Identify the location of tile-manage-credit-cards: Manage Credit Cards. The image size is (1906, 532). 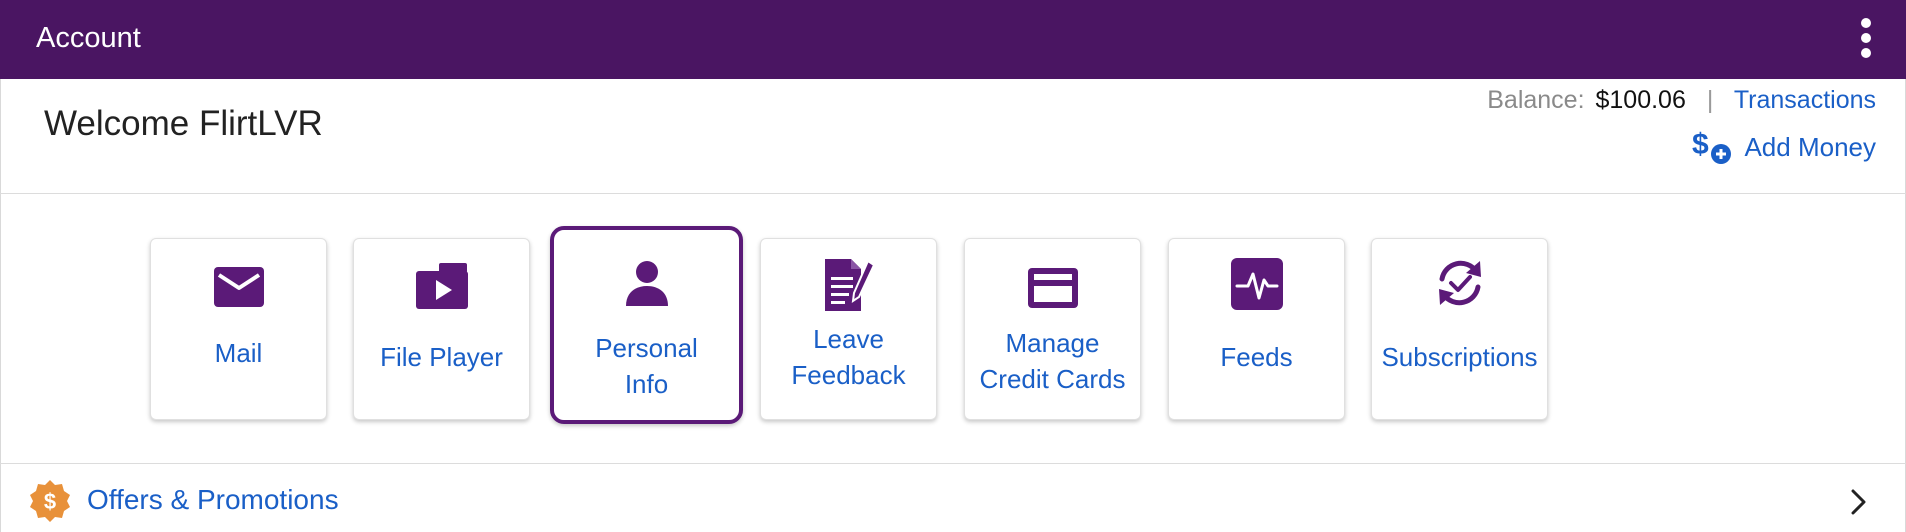
(1052, 329).